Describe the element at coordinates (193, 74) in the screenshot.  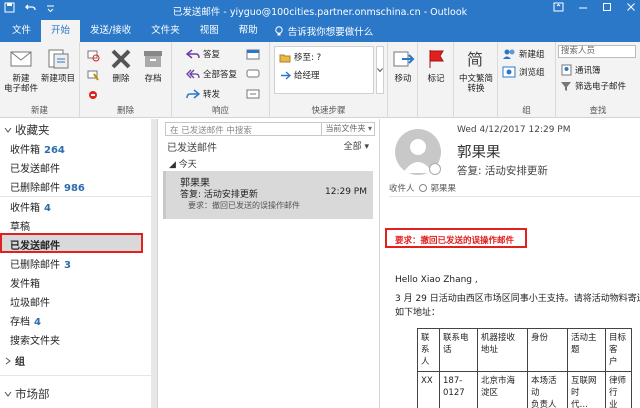
I see `reply-all-icon` at that location.